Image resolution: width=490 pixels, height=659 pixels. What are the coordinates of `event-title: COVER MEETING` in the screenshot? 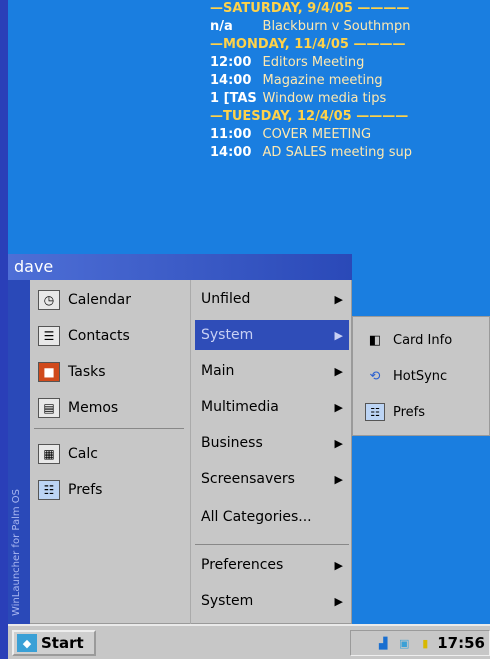 It's located at (317, 134).